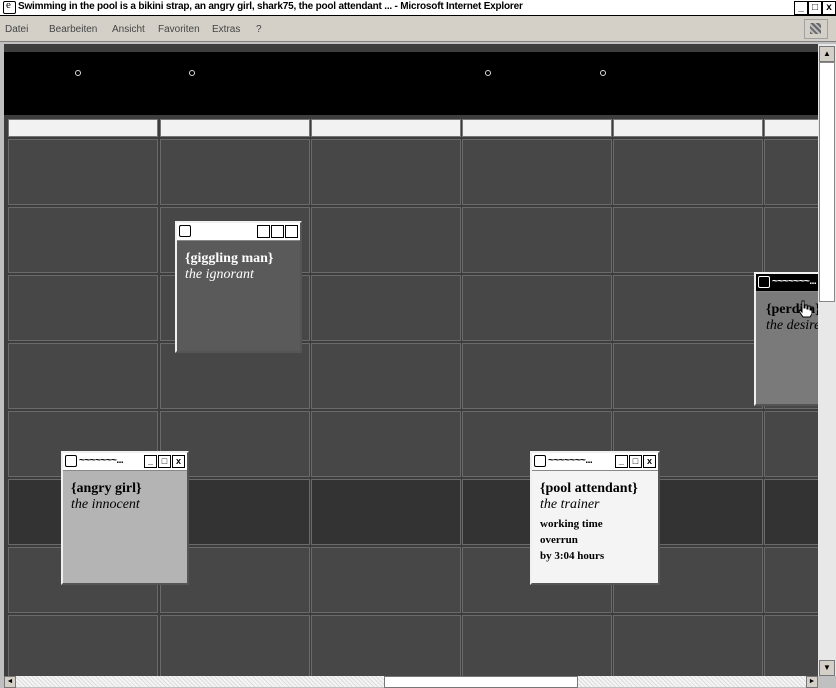 The height and width of the screenshot is (688, 836). I want to click on menu-extras: Extras, so click(226, 29).